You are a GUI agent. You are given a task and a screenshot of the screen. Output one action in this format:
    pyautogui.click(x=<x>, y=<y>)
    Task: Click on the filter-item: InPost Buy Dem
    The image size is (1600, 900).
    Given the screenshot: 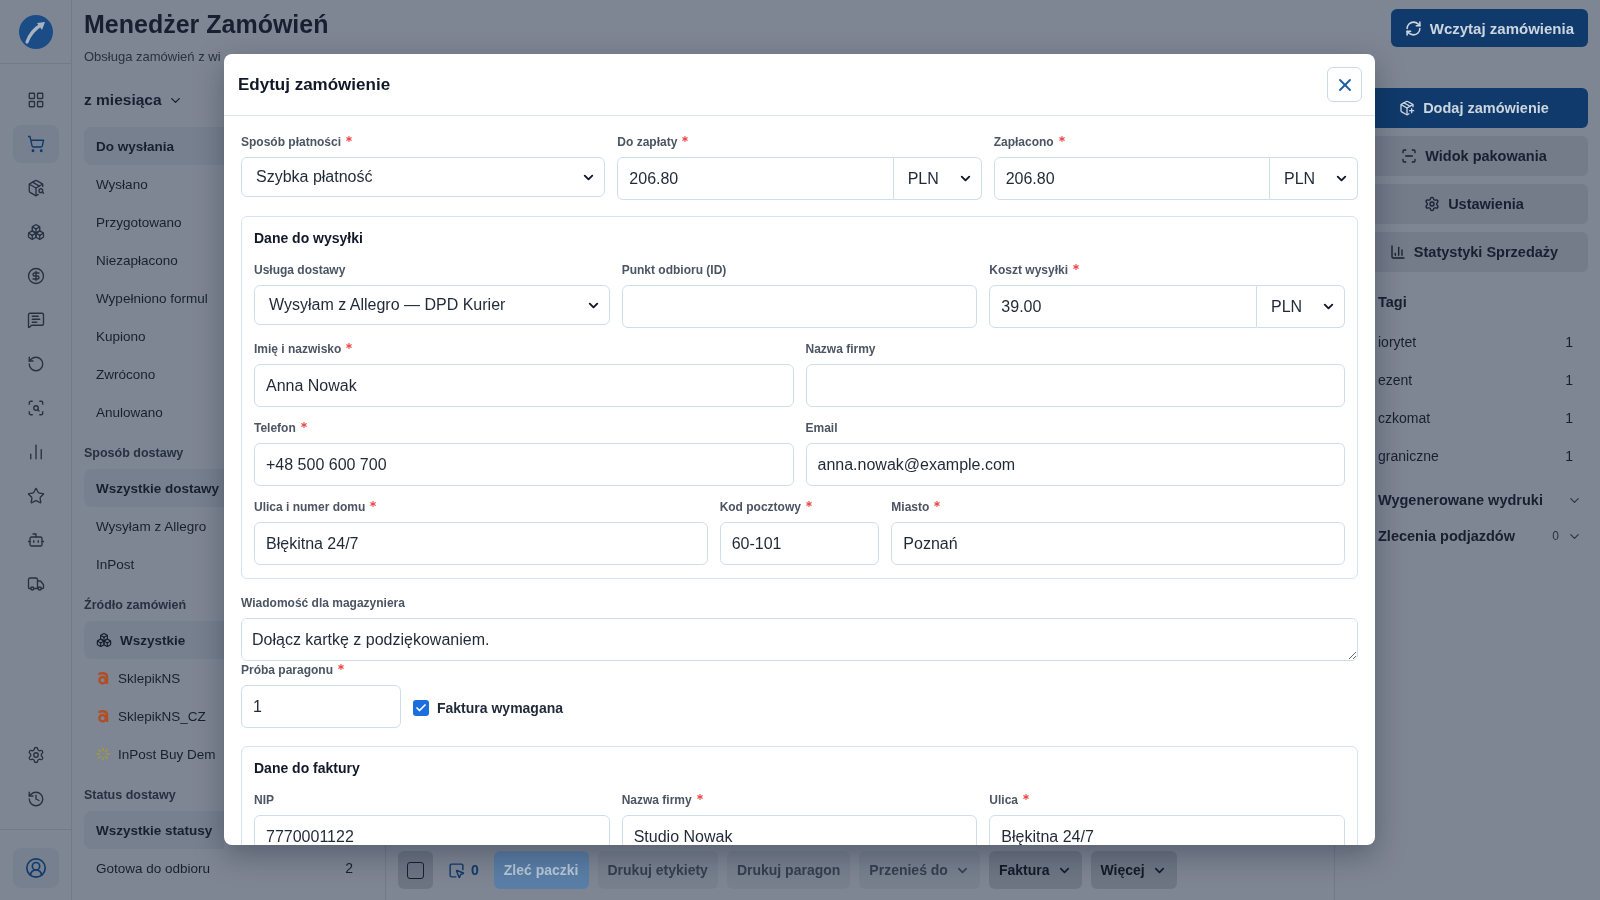 What is the action you would take?
    pyautogui.click(x=154, y=754)
    